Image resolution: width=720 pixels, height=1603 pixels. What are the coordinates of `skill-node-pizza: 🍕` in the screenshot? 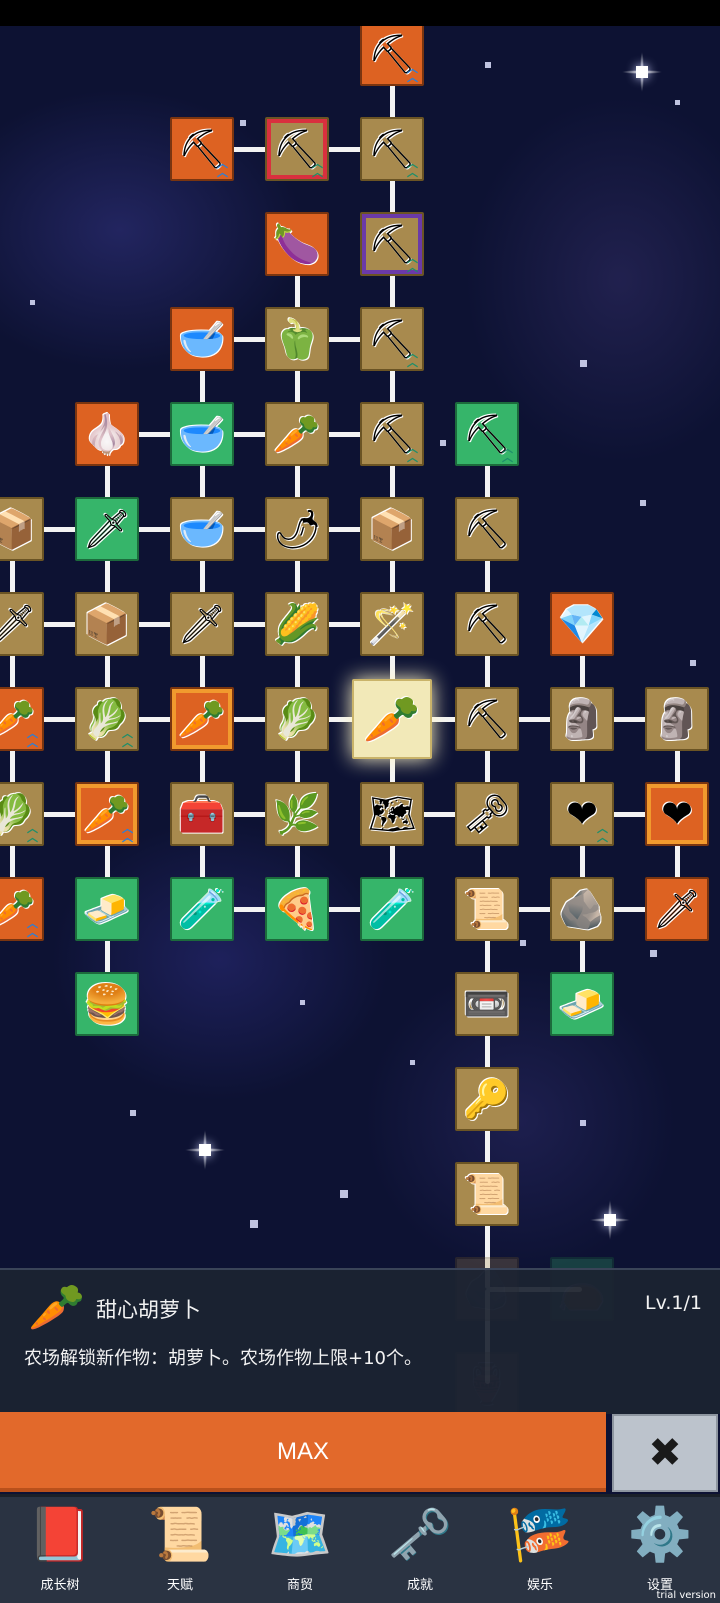 It's located at (297, 909).